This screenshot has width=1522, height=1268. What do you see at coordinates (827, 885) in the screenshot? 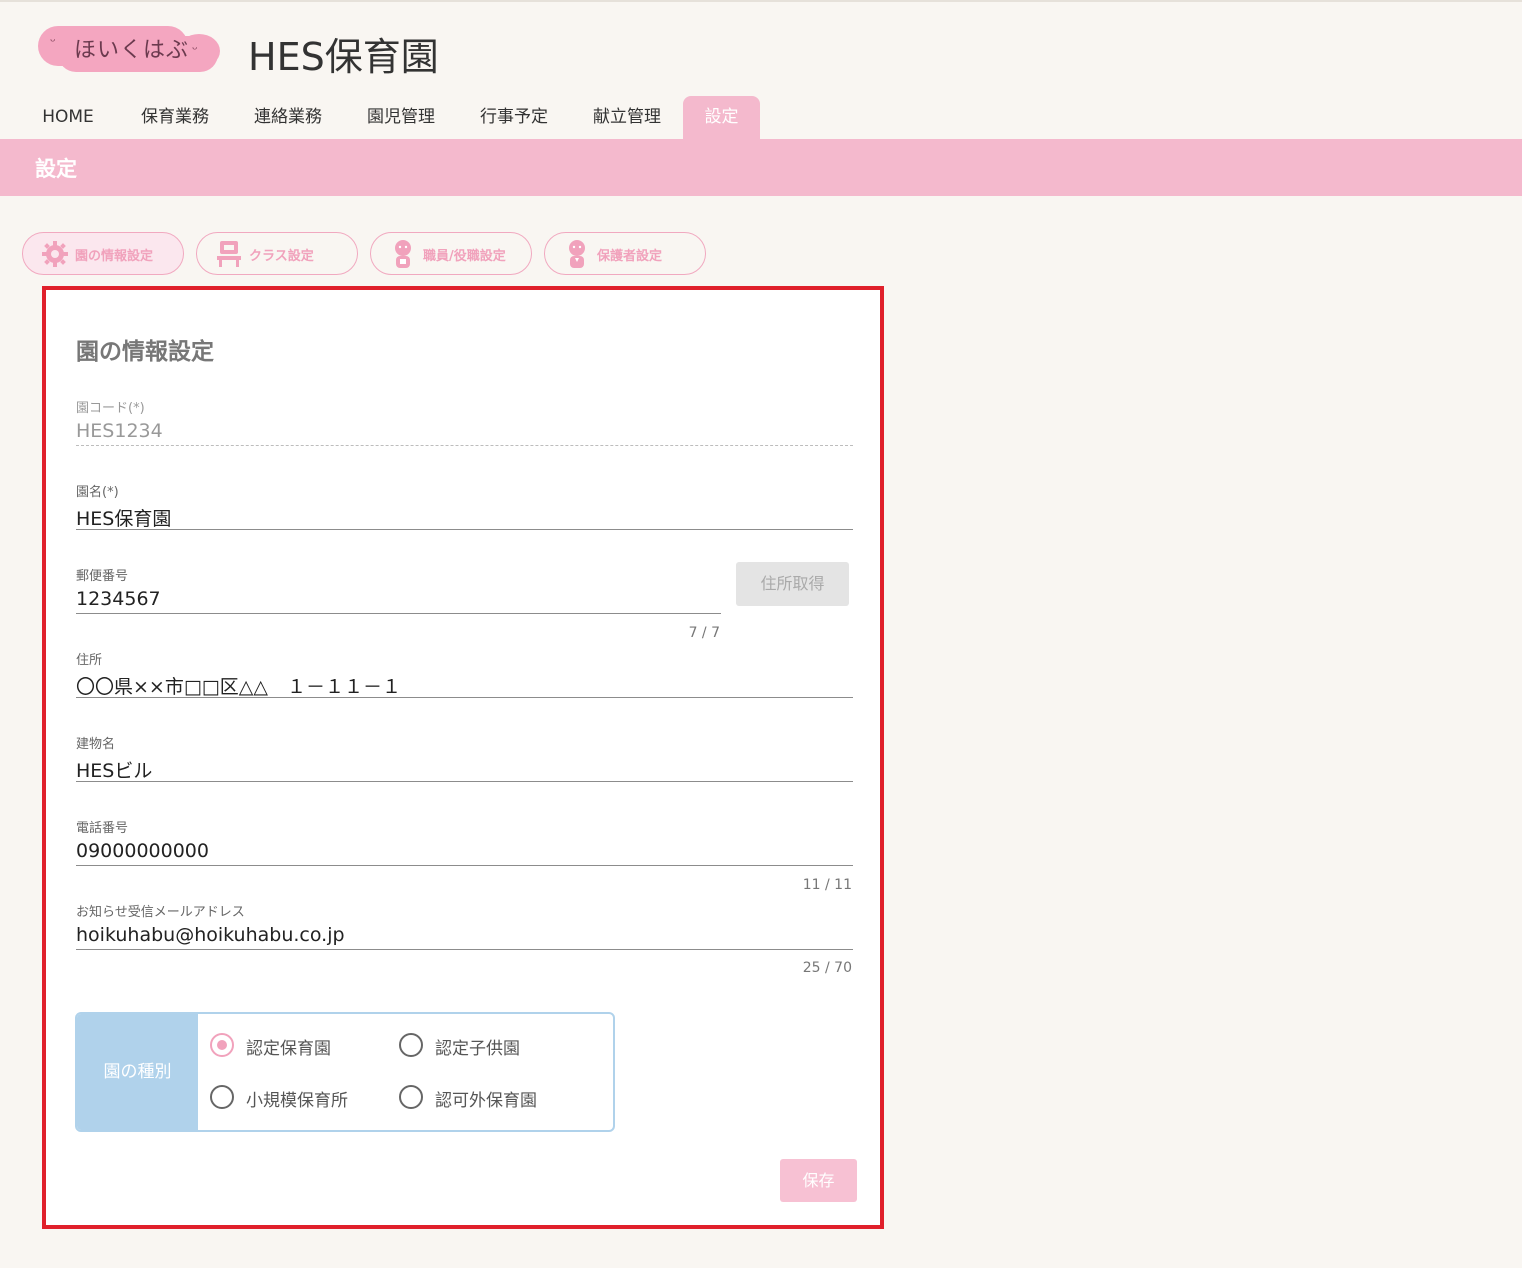
I see `phone-counter: 11 / 11` at bounding box center [827, 885].